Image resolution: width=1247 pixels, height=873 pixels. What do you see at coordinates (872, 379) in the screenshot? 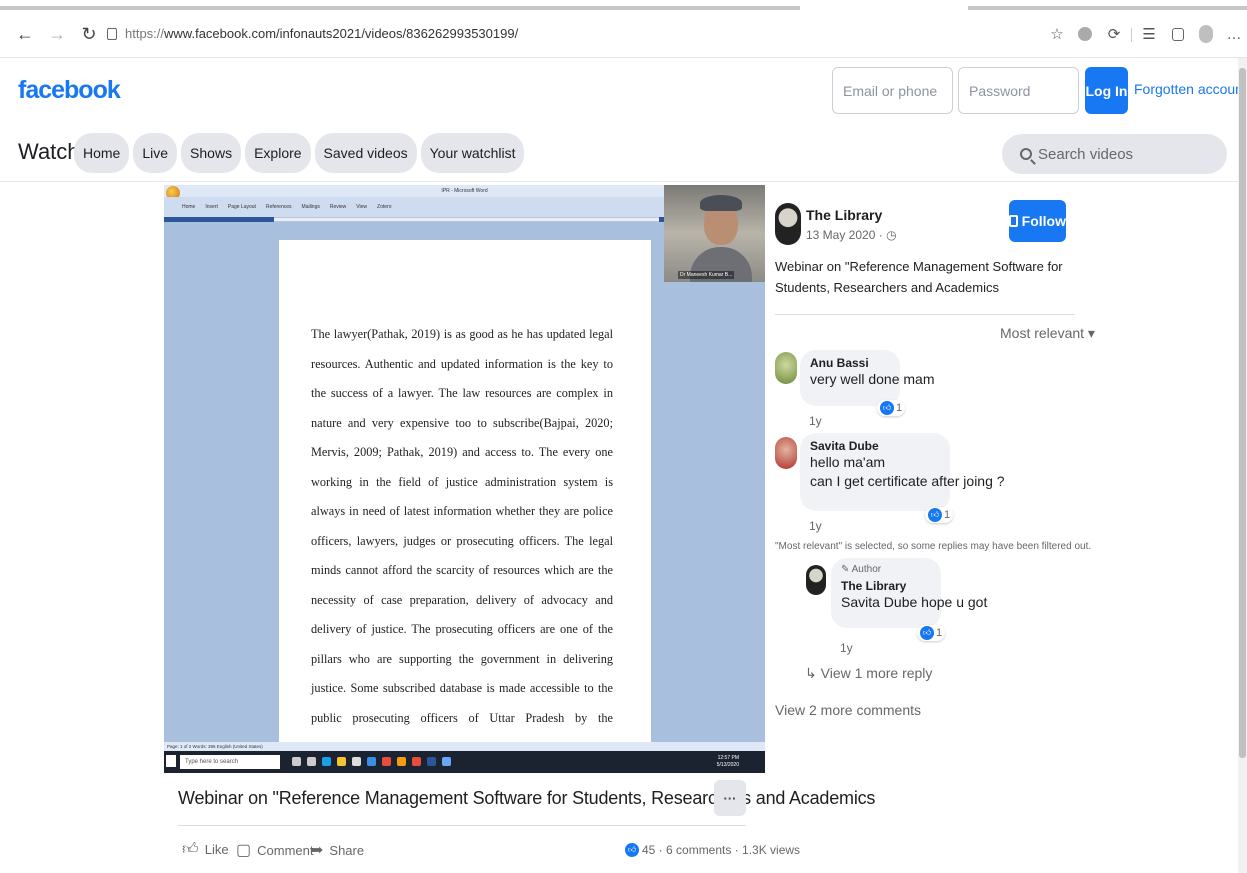
I see `comment-text: very well done mam` at bounding box center [872, 379].